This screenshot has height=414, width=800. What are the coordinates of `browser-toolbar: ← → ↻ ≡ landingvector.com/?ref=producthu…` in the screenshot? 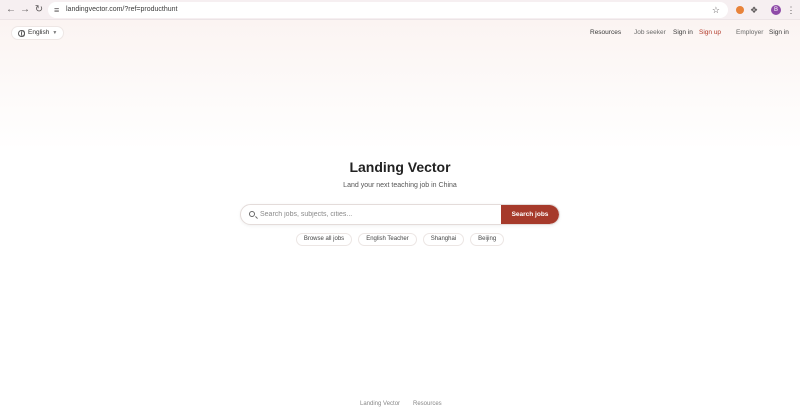 It's located at (400, 10).